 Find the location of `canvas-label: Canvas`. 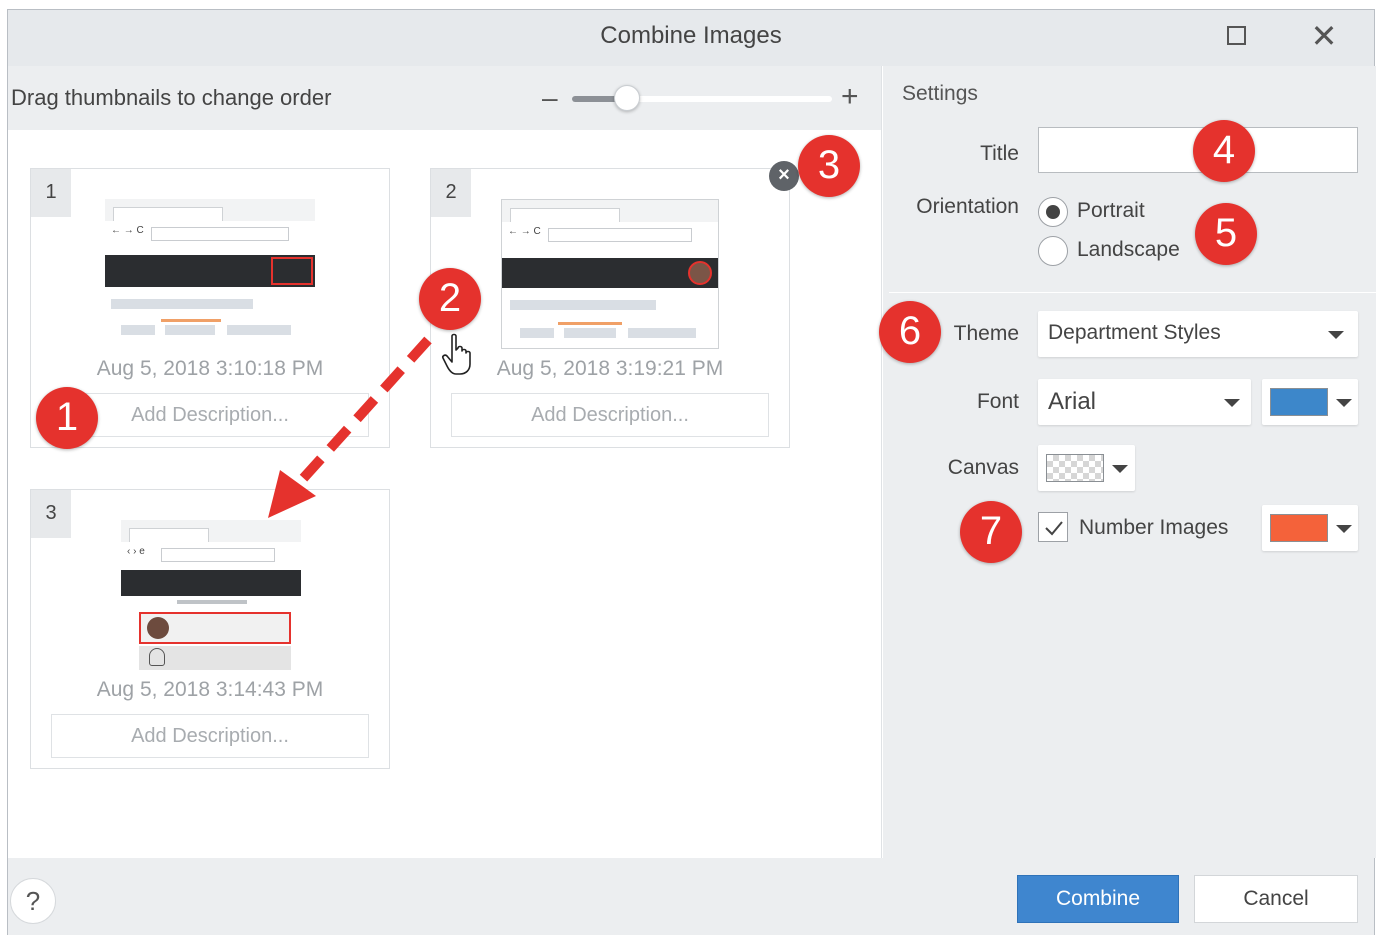

canvas-label: Canvas is located at coordinates (983, 467).